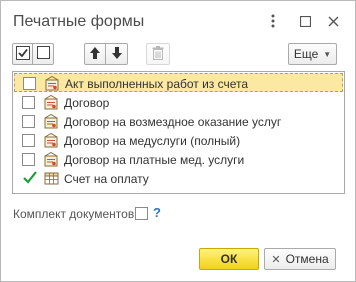 Image resolution: width=356 pixels, height=282 pixels. Describe the element at coordinates (306, 54) in the screenshot. I see `more-button-label: Еще` at that location.